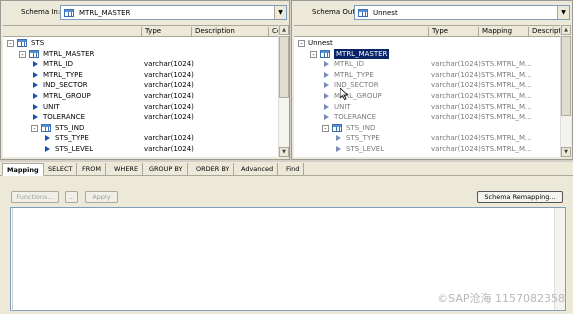  What do you see at coordinates (213, 169) in the screenshot?
I see `tab-order-by: ORDER BY` at bounding box center [213, 169].